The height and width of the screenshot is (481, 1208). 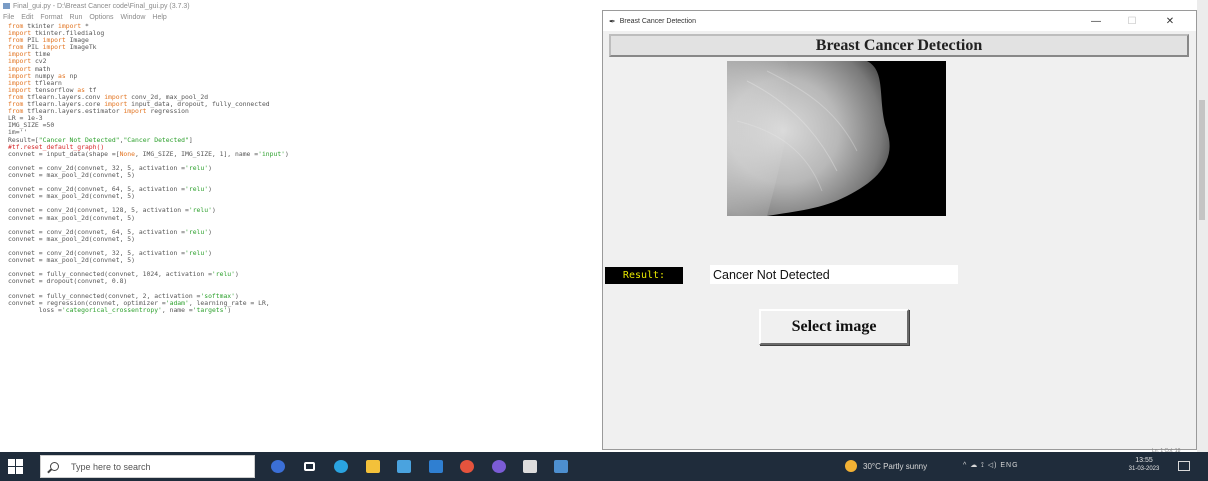 What do you see at coordinates (101, 17) in the screenshot?
I see `menu-options: Options` at bounding box center [101, 17].